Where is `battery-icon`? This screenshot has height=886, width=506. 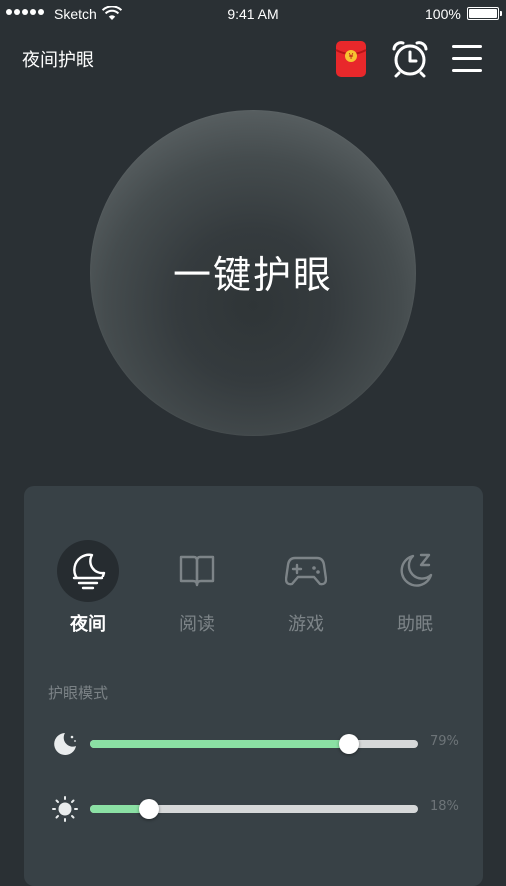 battery-icon is located at coordinates (484, 13).